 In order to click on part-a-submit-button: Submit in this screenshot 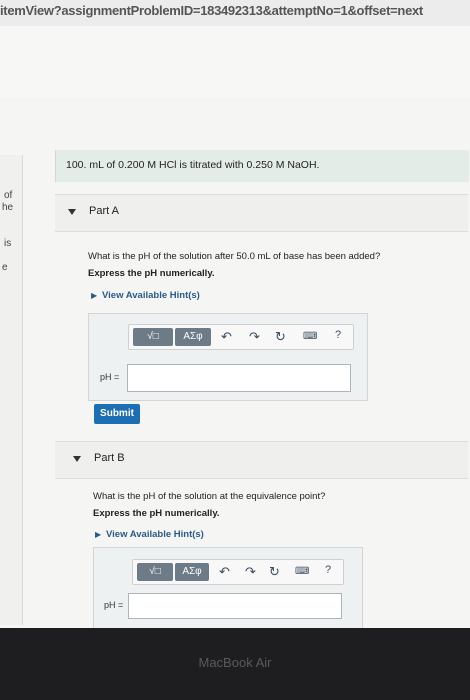, I will do `click(117, 414)`.